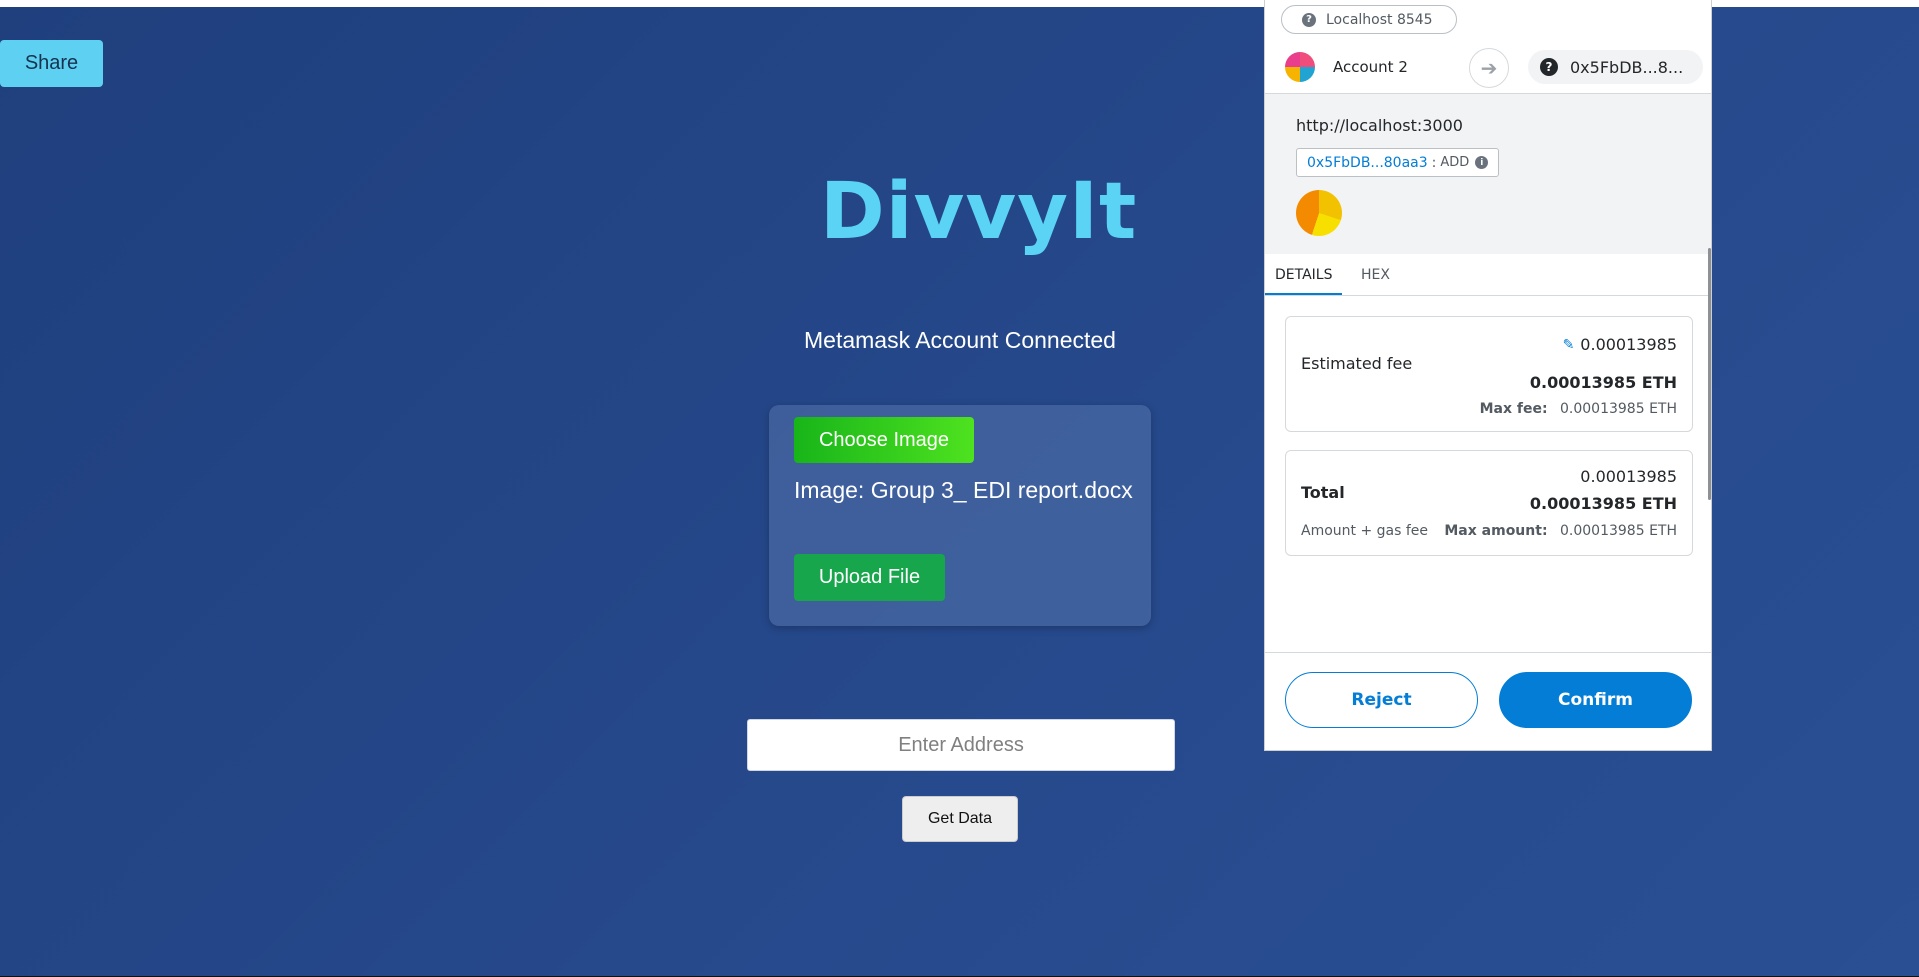  I want to click on edit-pencil-icon: ✎, so click(1569, 345).